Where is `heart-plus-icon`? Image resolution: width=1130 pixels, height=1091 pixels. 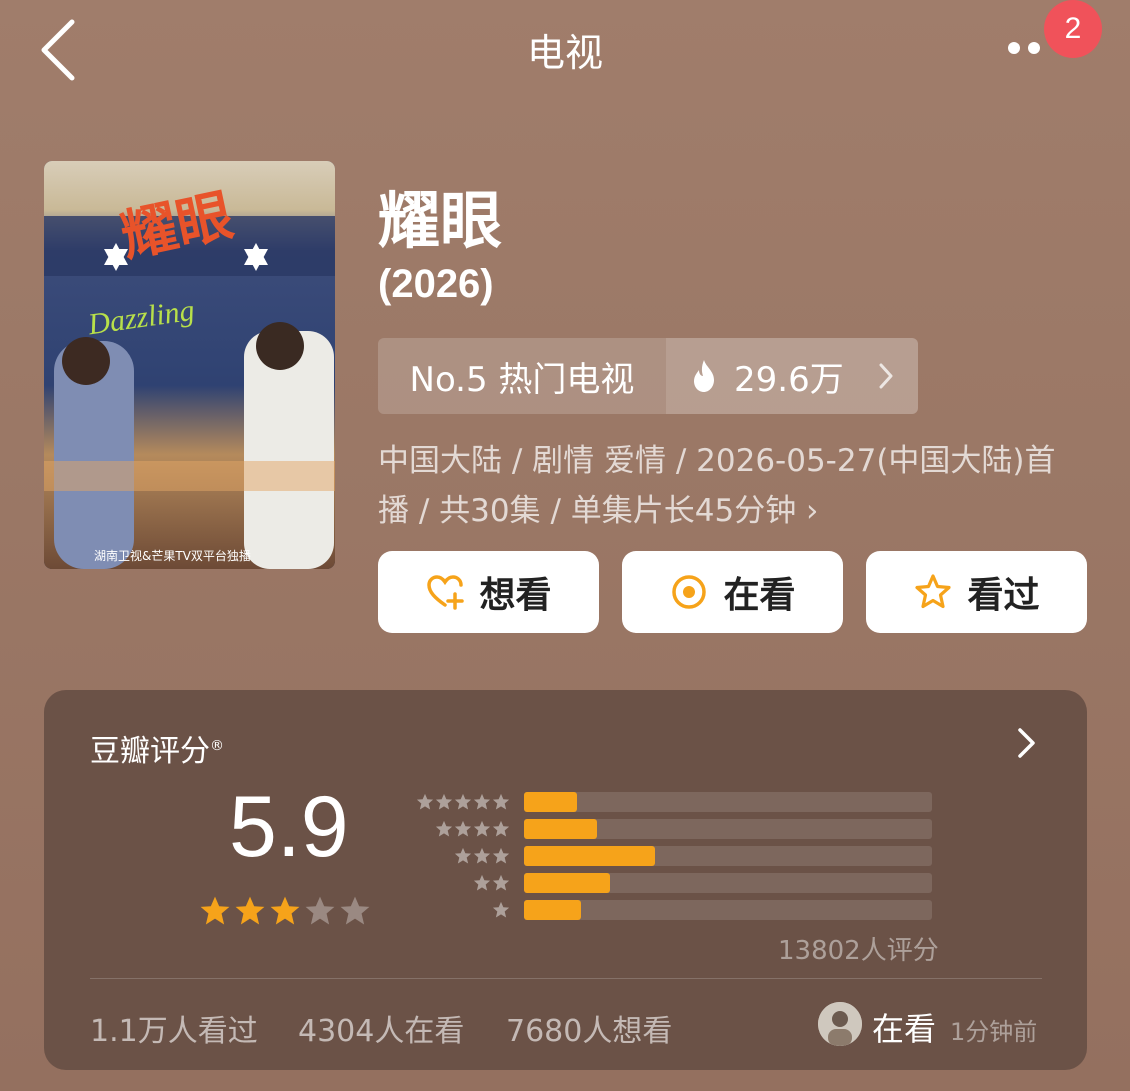
heart-plus-icon is located at coordinates (446, 592).